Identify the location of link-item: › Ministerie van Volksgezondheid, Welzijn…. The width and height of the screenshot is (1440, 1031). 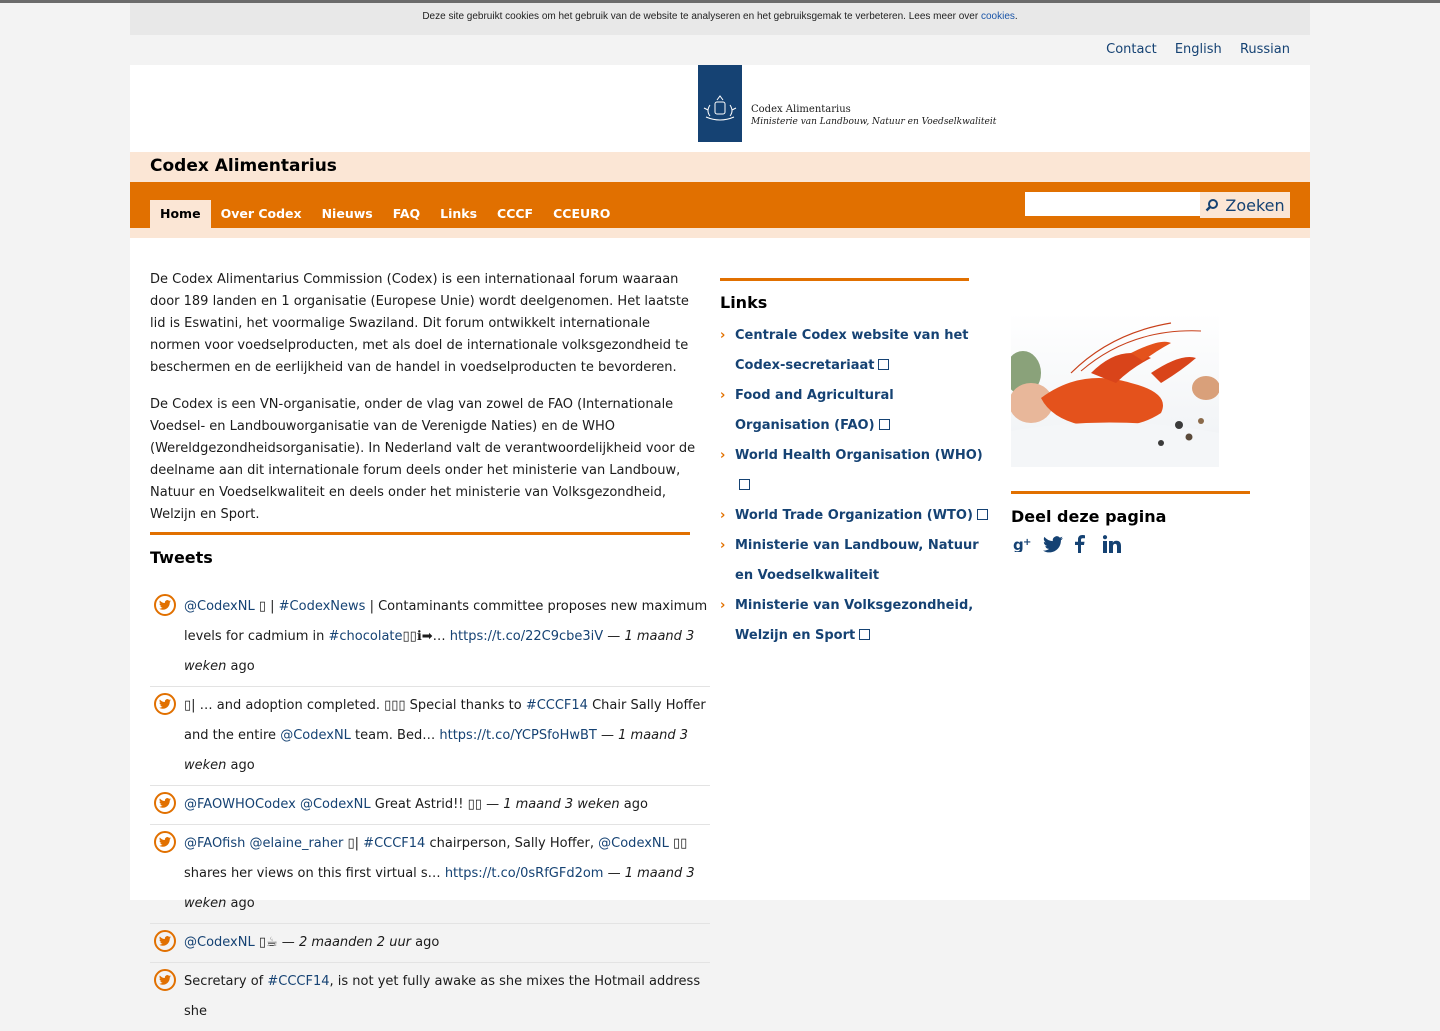
(855, 621).